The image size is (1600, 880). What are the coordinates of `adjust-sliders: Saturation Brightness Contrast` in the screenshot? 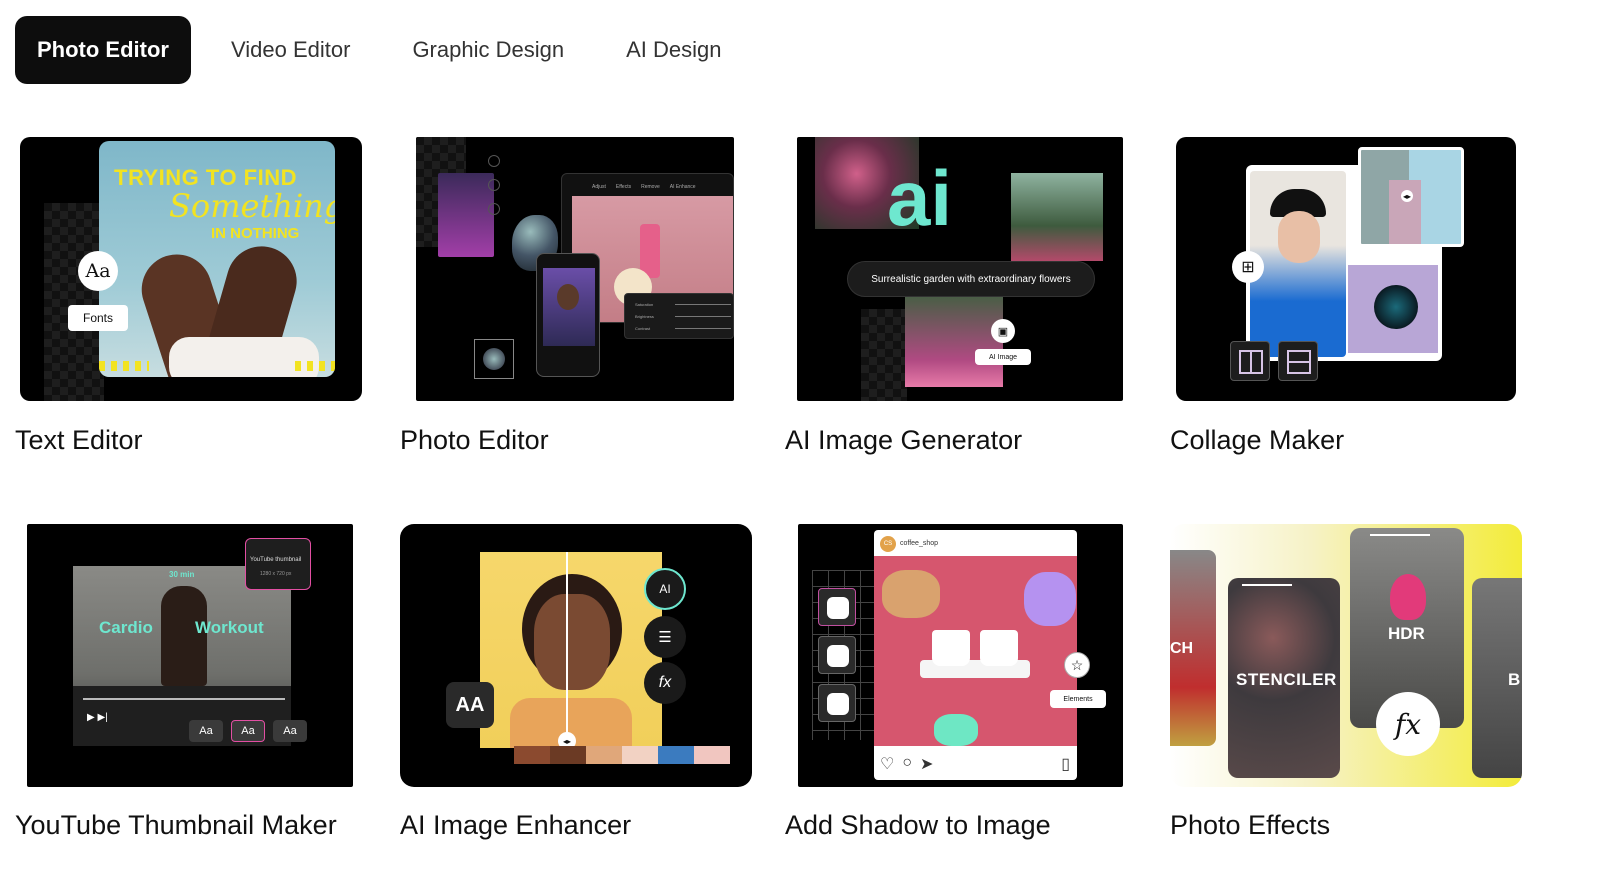 It's located at (679, 316).